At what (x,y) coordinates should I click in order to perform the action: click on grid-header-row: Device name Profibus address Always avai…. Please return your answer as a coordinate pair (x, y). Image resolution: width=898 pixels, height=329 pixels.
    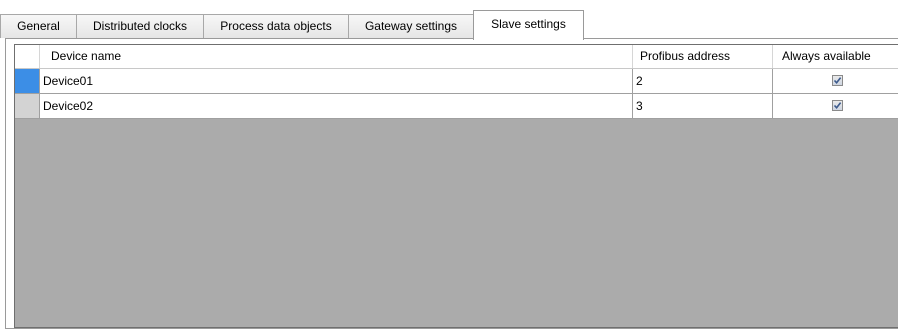
    Looking at the image, I should click on (456, 57).